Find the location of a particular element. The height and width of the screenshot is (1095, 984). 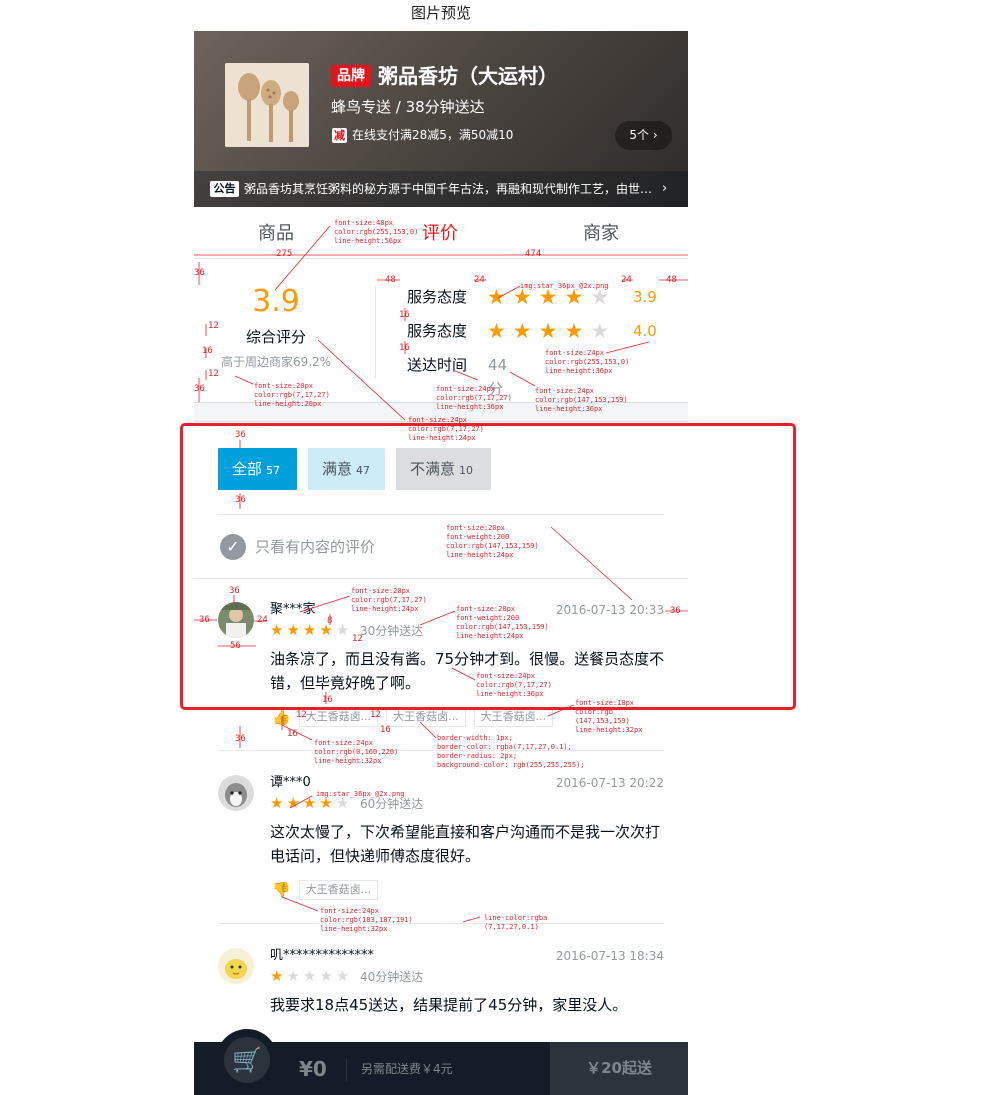

chevron-right-icon: › is located at coordinates (665, 188).